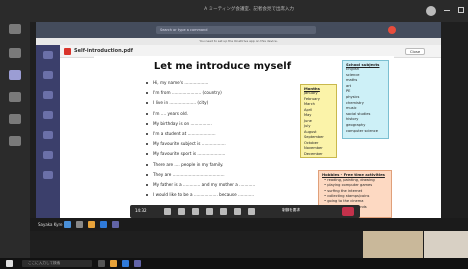 The width and height of the screenshot is (468, 269). Describe the element at coordinates (57, 263) in the screenshot. I see `taskbar-search-input: ここに入力して検索` at that location.